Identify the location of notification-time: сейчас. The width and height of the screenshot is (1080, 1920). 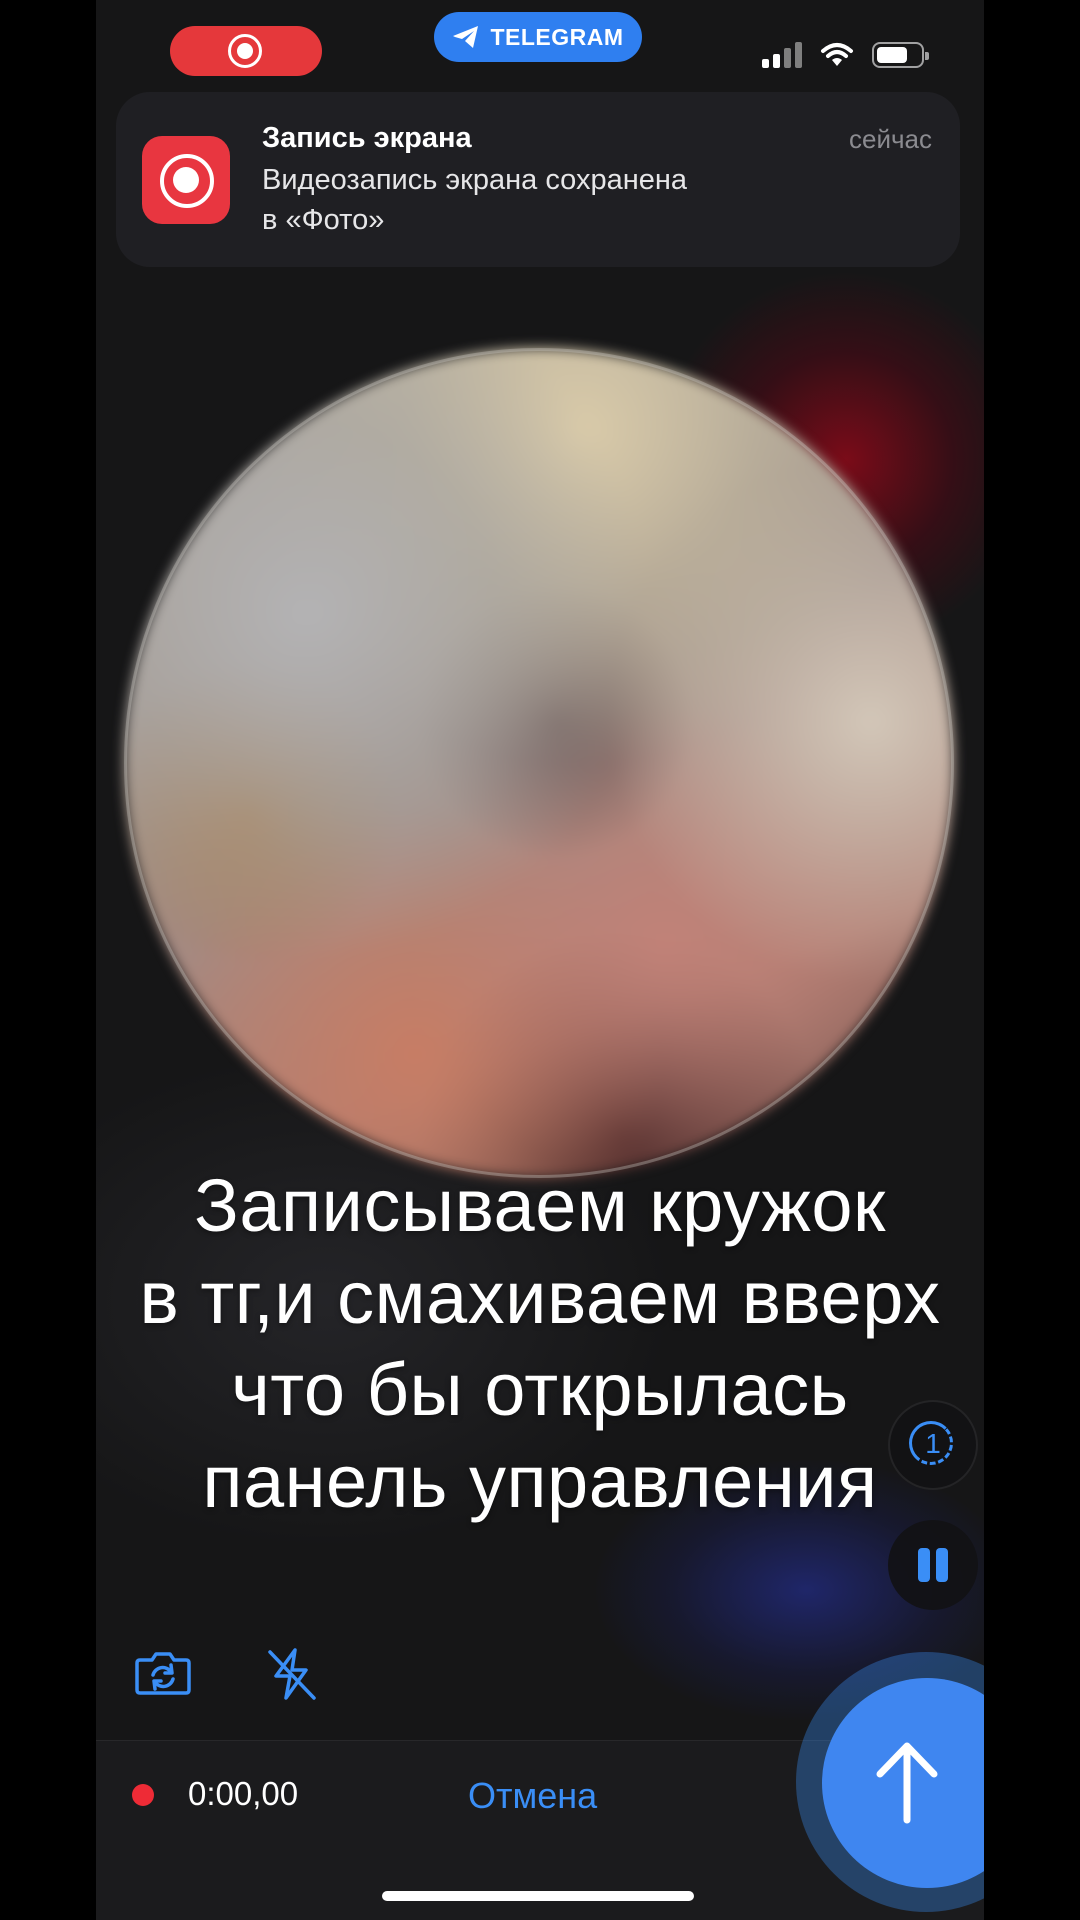
(890, 139).